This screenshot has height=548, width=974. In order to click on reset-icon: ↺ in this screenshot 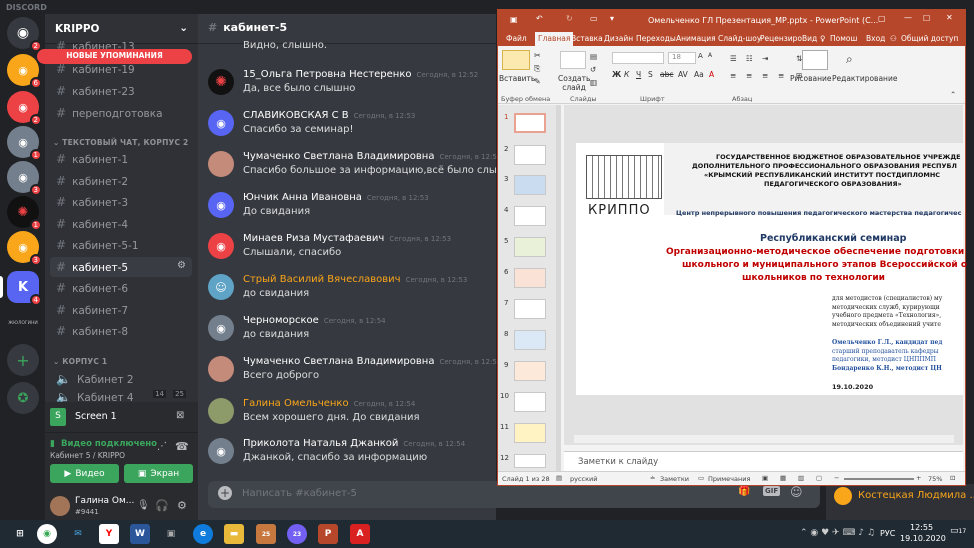, I will do `click(593, 69)`.